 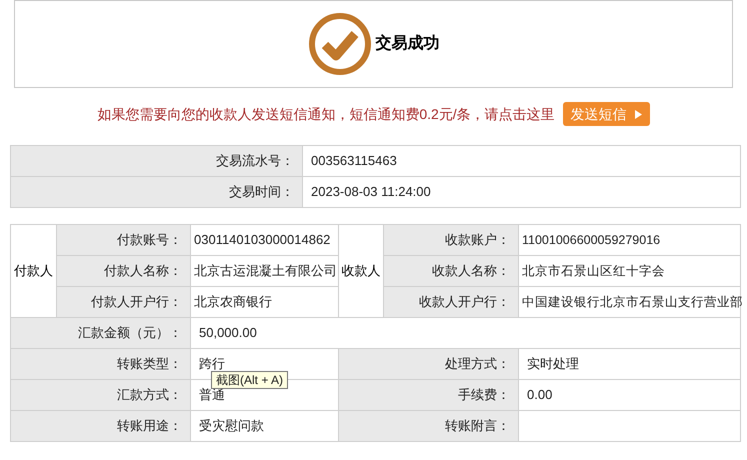 I want to click on send-sms-button: 发送短信, so click(x=606, y=114).